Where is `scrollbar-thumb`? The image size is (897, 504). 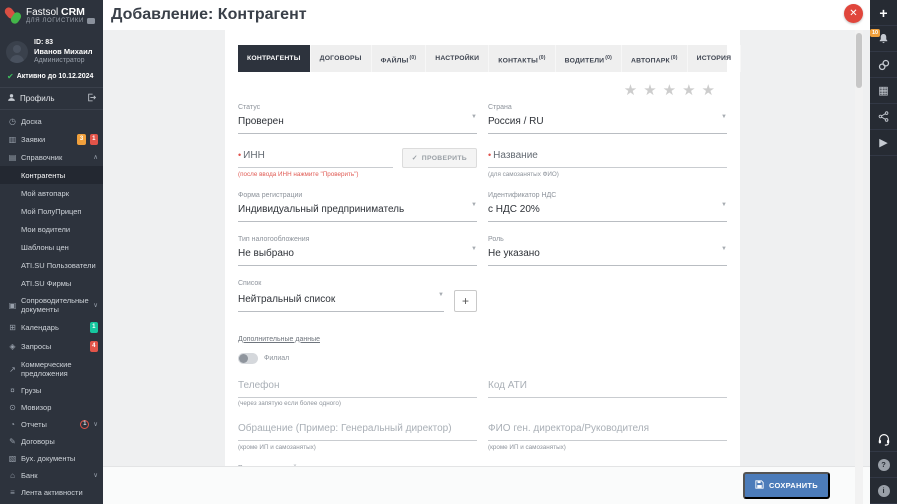 scrollbar-thumb is located at coordinates (859, 60).